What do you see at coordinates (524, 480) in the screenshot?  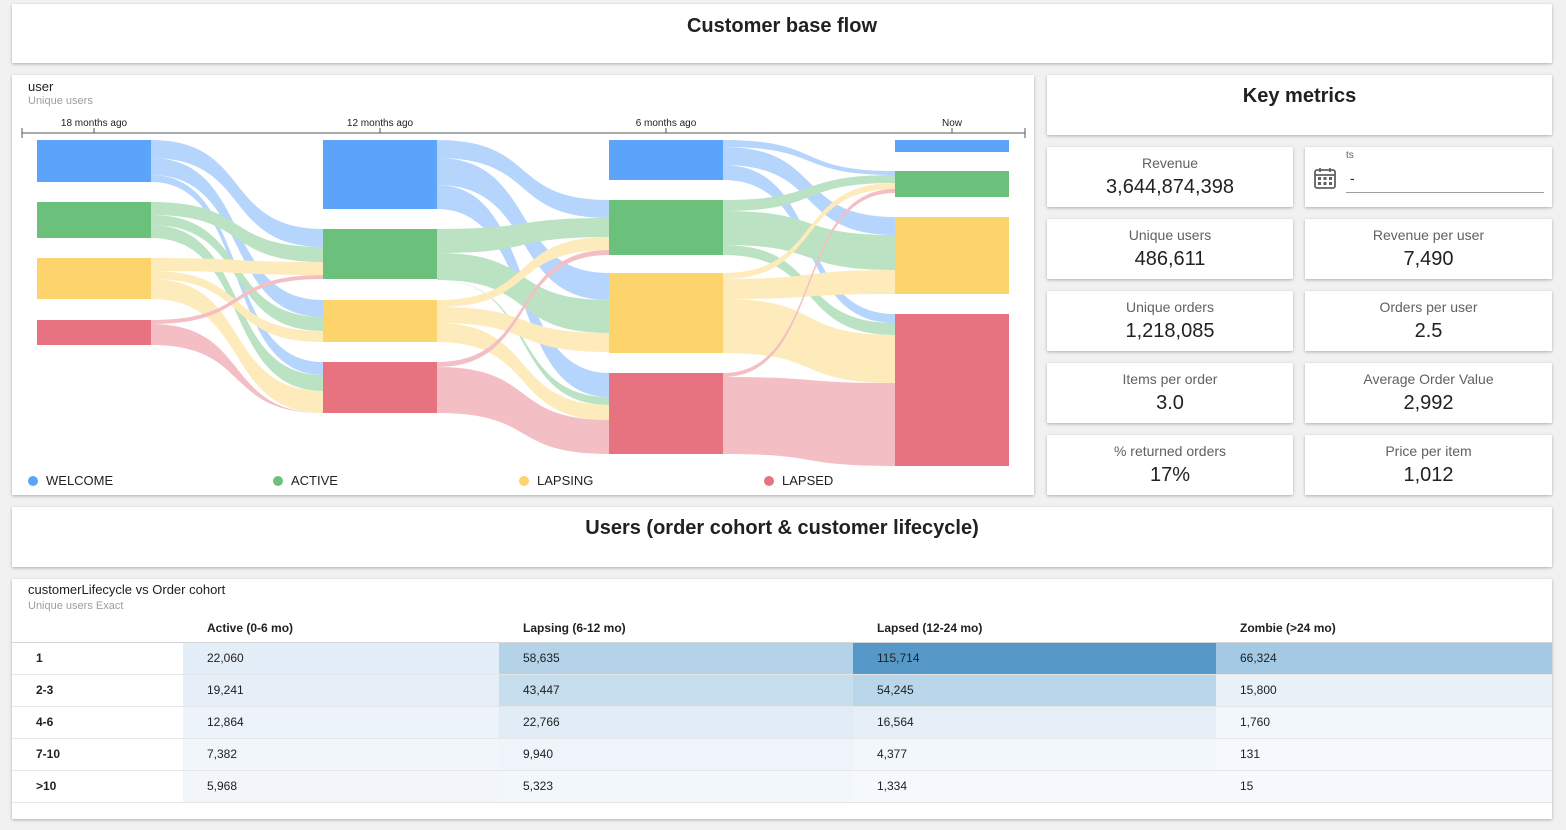 I see `legend-dot-lapsing` at bounding box center [524, 480].